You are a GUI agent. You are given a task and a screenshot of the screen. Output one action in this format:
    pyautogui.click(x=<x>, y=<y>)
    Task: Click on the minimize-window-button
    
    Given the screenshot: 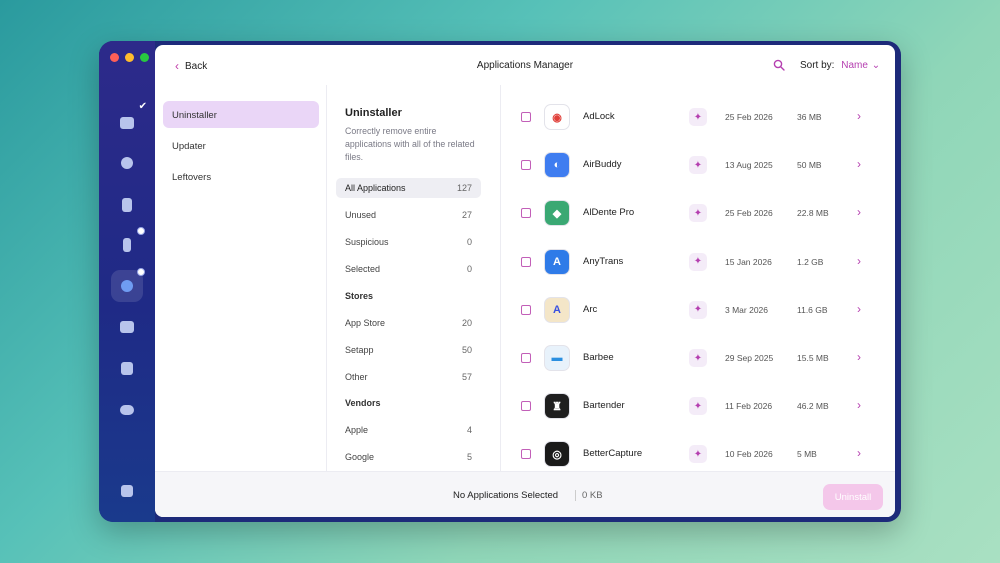 What is the action you would take?
    pyautogui.click(x=129, y=57)
    